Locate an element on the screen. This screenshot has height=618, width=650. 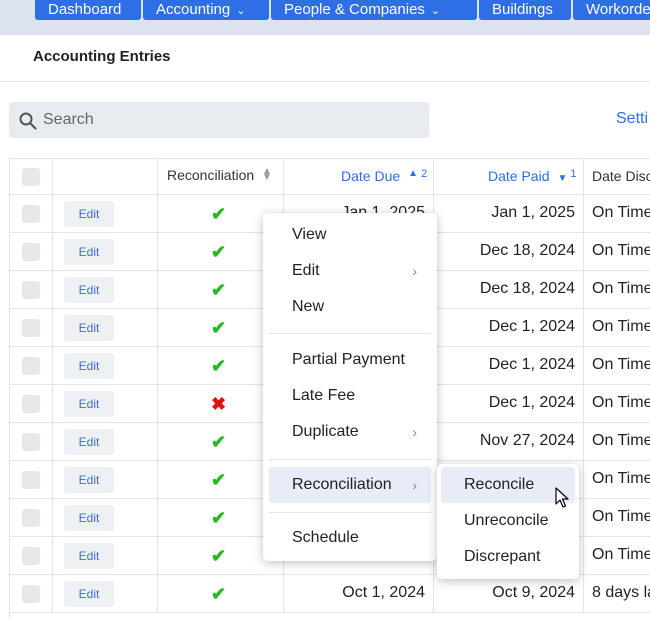
select-all-checkbox is located at coordinates (31, 177).